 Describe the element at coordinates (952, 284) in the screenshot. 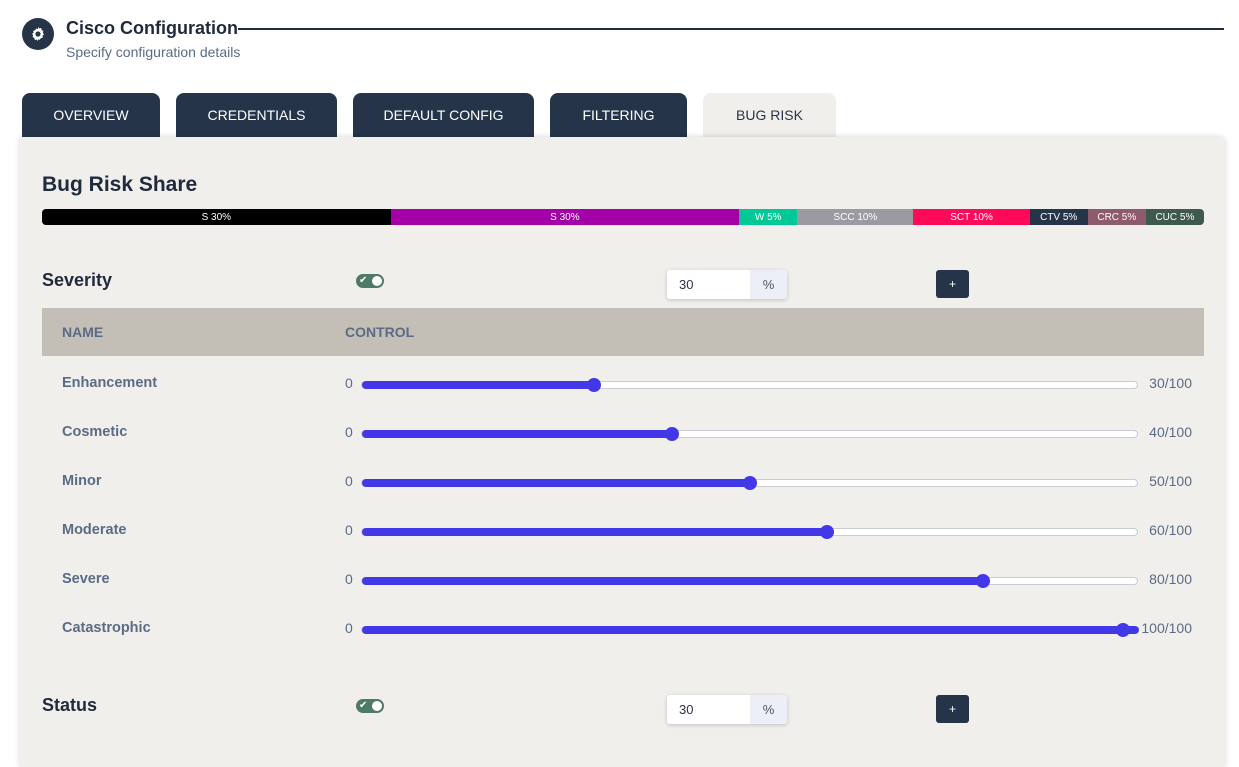

I see `severity-add-button: +` at that location.